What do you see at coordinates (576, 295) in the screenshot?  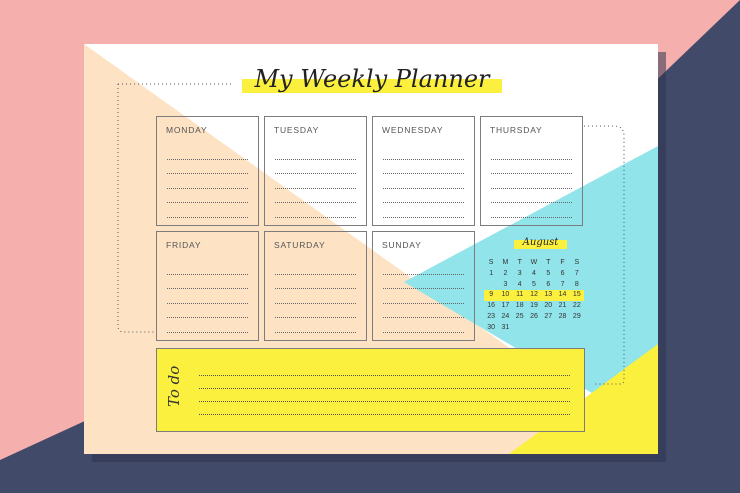 I see `calendar-day: 15` at bounding box center [576, 295].